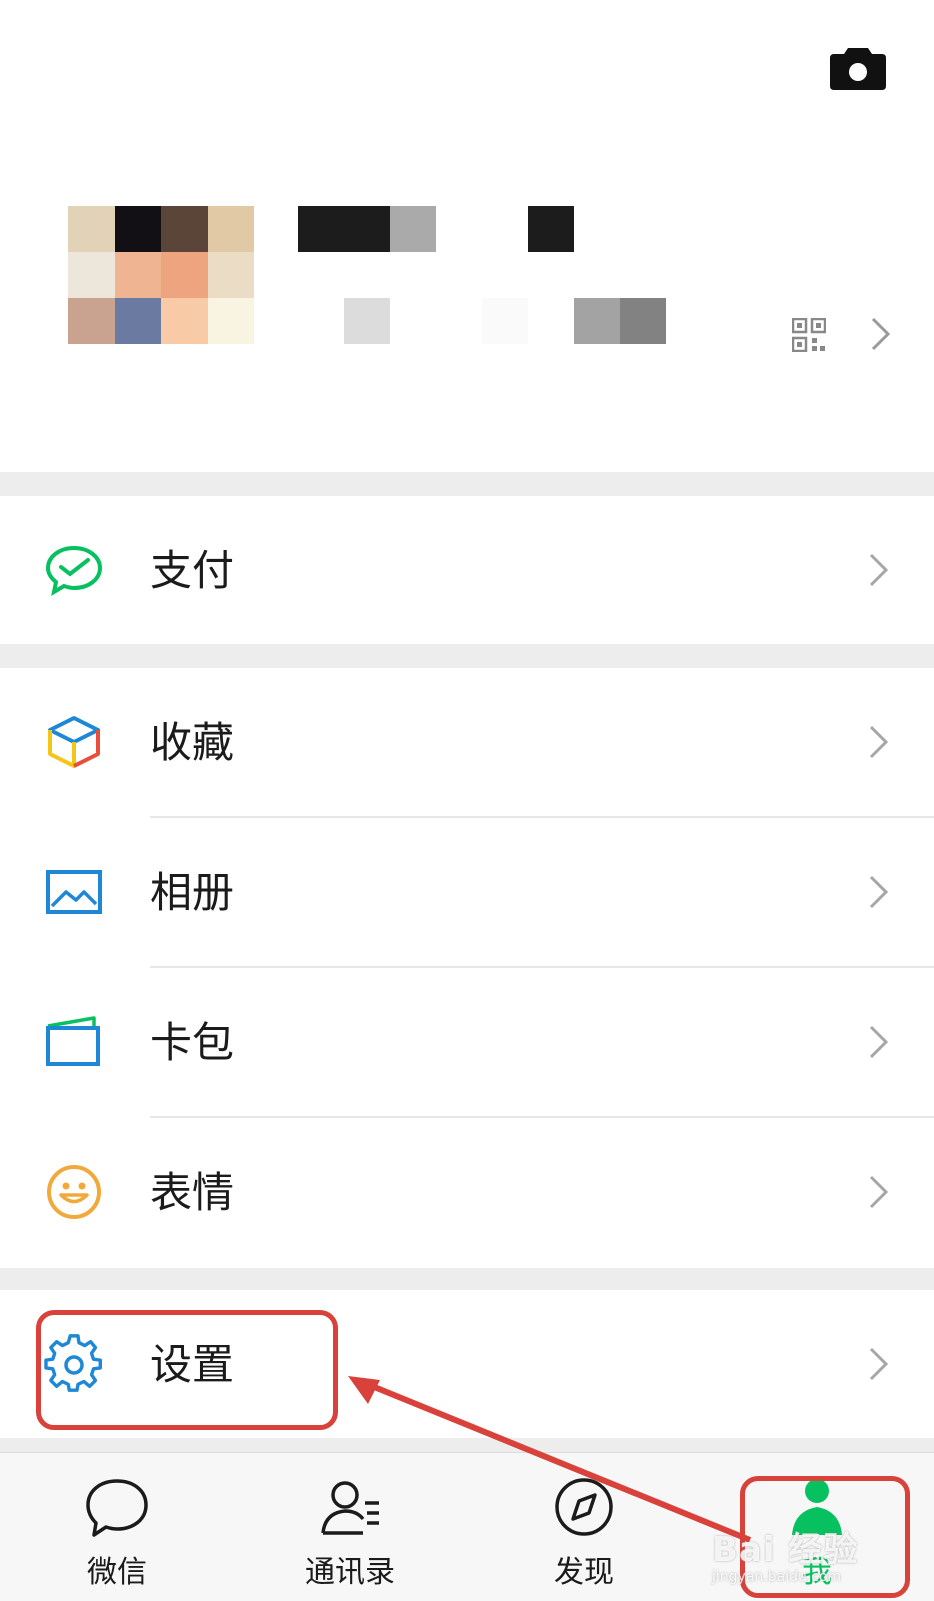 The width and height of the screenshot is (934, 1601). I want to click on menu-item-album: 相册, so click(467, 892).